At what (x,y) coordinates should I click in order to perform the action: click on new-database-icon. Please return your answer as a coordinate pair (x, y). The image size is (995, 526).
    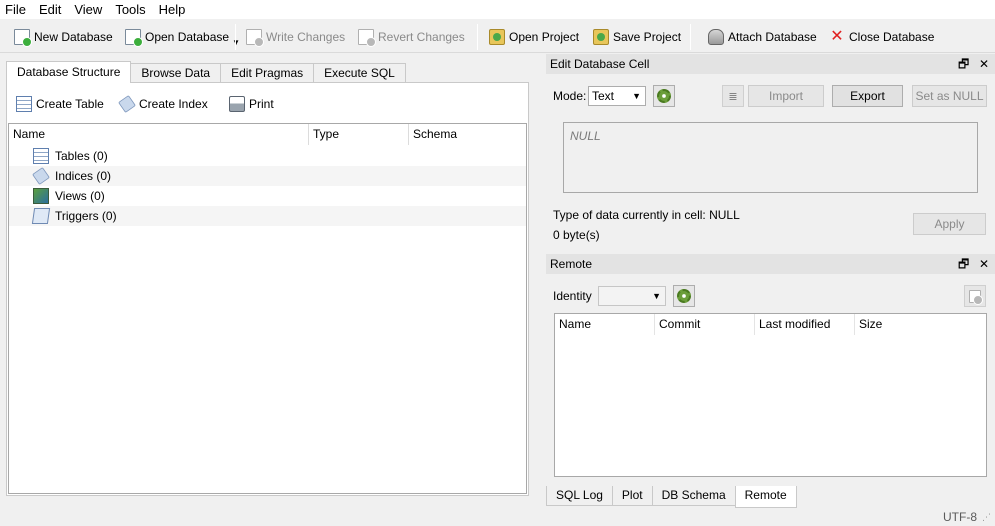
    Looking at the image, I should click on (23, 38).